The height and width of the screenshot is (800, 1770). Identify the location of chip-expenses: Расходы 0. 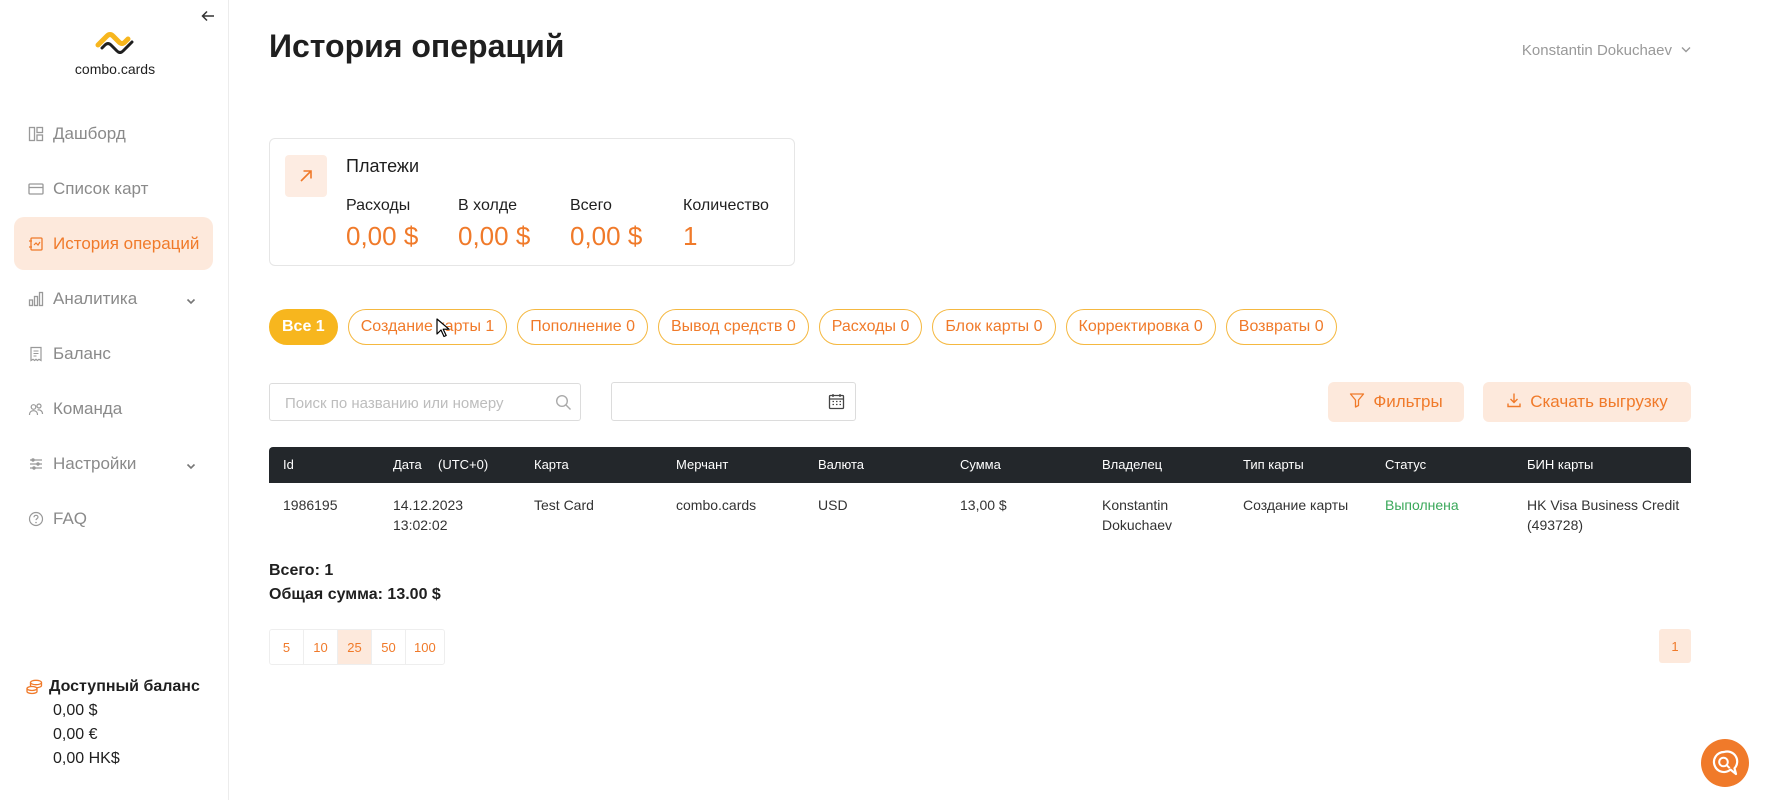
(870, 327).